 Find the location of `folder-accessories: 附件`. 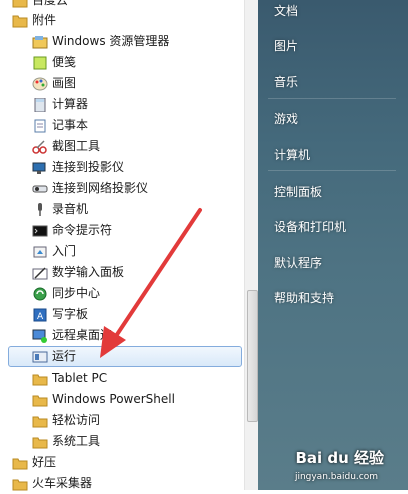

folder-accessories: 附件 is located at coordinates (122, 20).